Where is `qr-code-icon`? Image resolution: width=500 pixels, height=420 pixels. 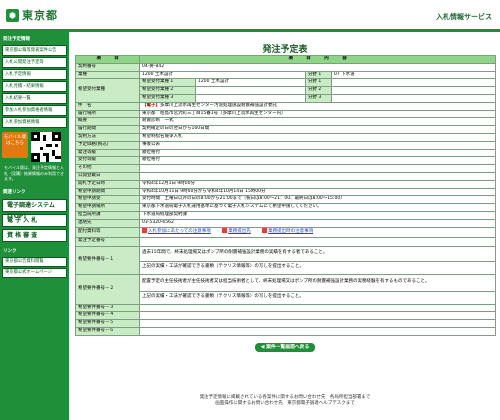 qr-code-icon is located at coordinates (46, 147).